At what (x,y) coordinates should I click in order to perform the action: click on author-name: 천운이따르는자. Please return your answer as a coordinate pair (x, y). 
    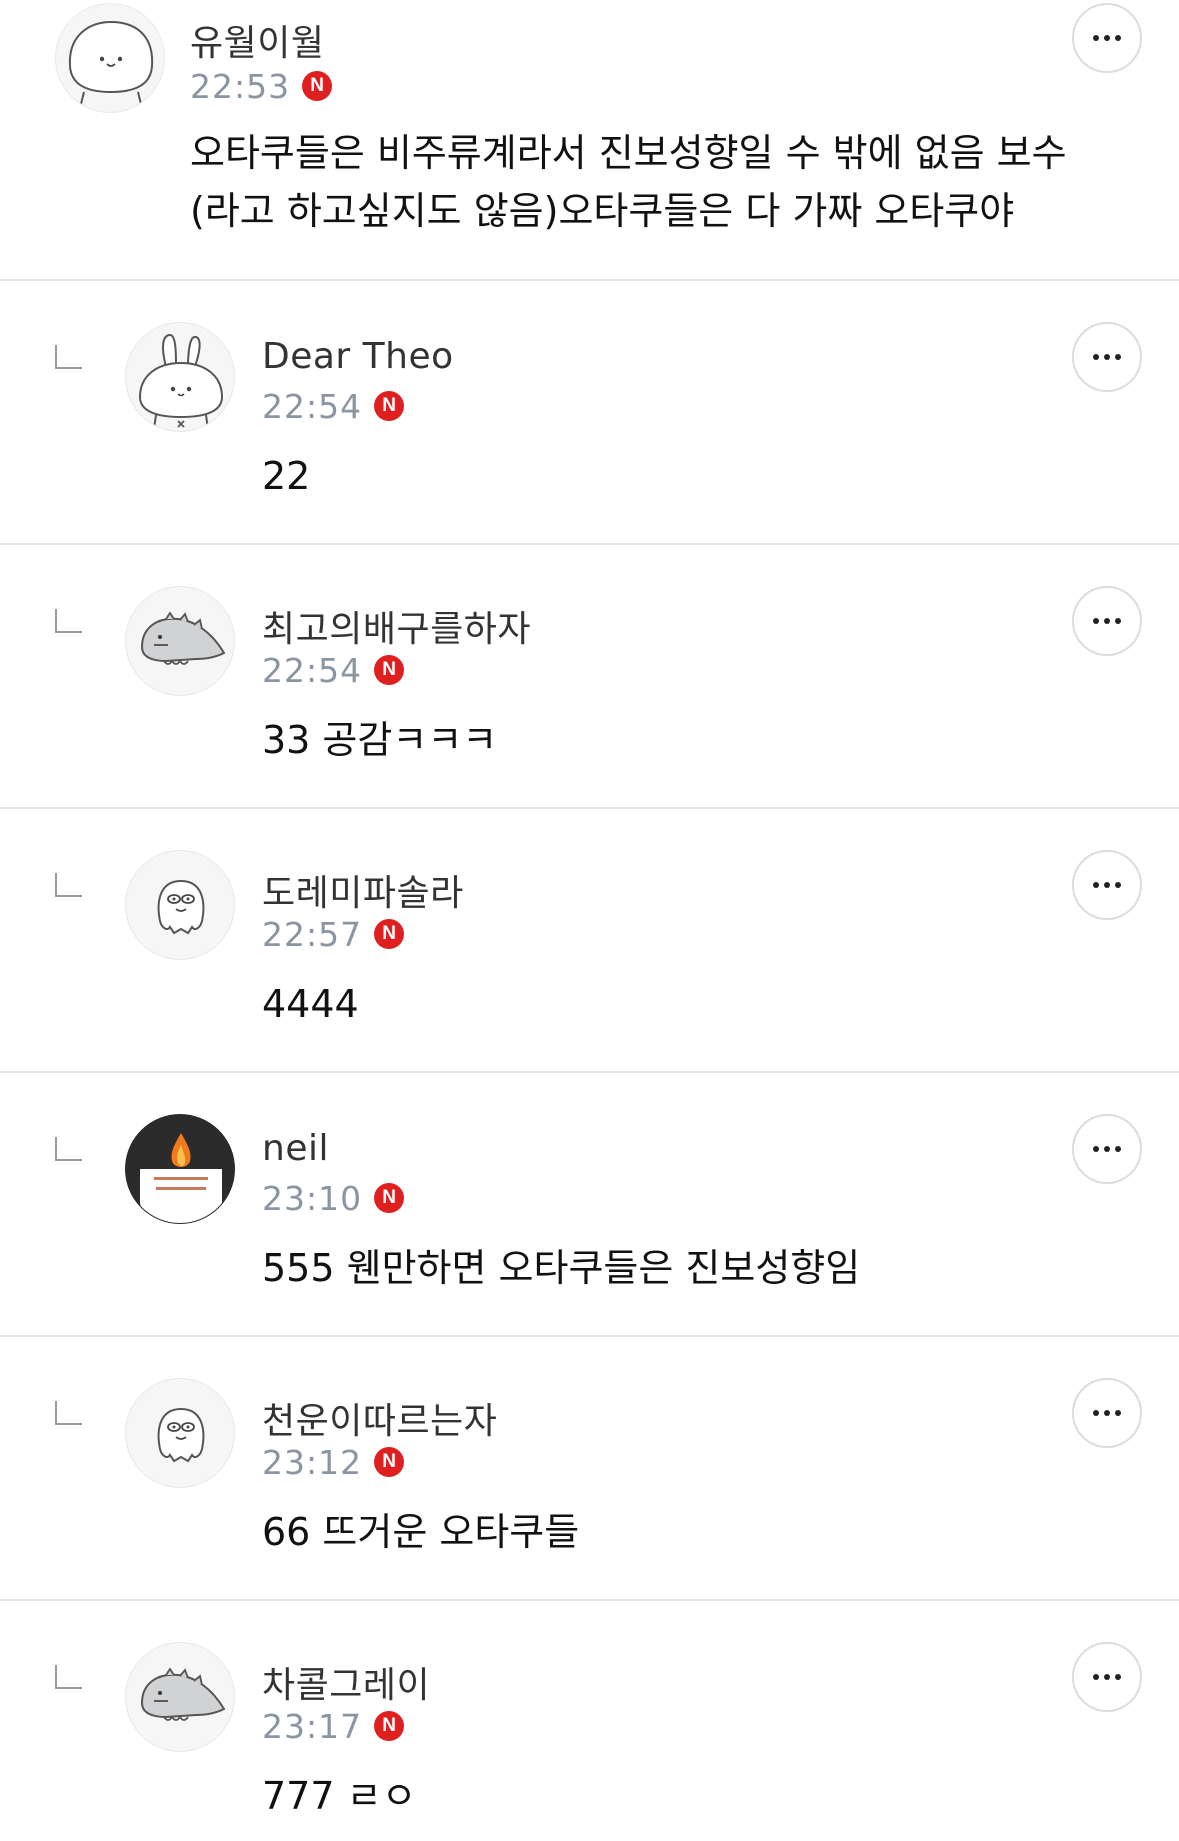
    Looking at the image, I should click on (379, 1418).